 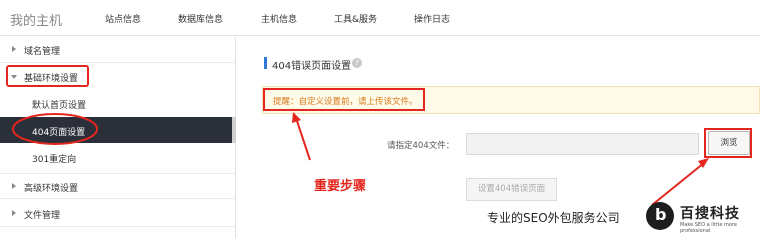 I want to click on watermark-tagline: 专业的SEO外包服务公司, so click(x=553, y=218).